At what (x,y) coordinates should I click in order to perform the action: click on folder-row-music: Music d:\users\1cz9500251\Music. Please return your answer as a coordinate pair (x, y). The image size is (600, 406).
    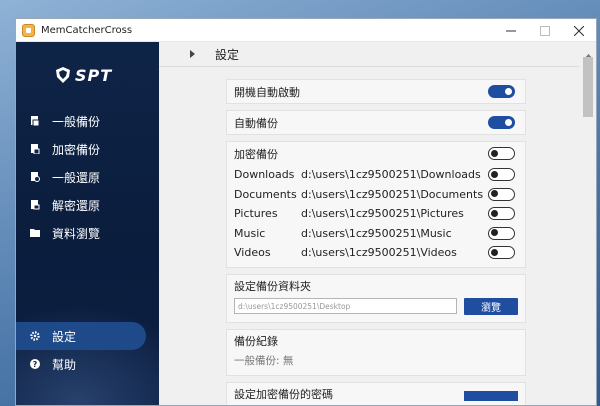
    Looking at the image, I should click on (376, 234).